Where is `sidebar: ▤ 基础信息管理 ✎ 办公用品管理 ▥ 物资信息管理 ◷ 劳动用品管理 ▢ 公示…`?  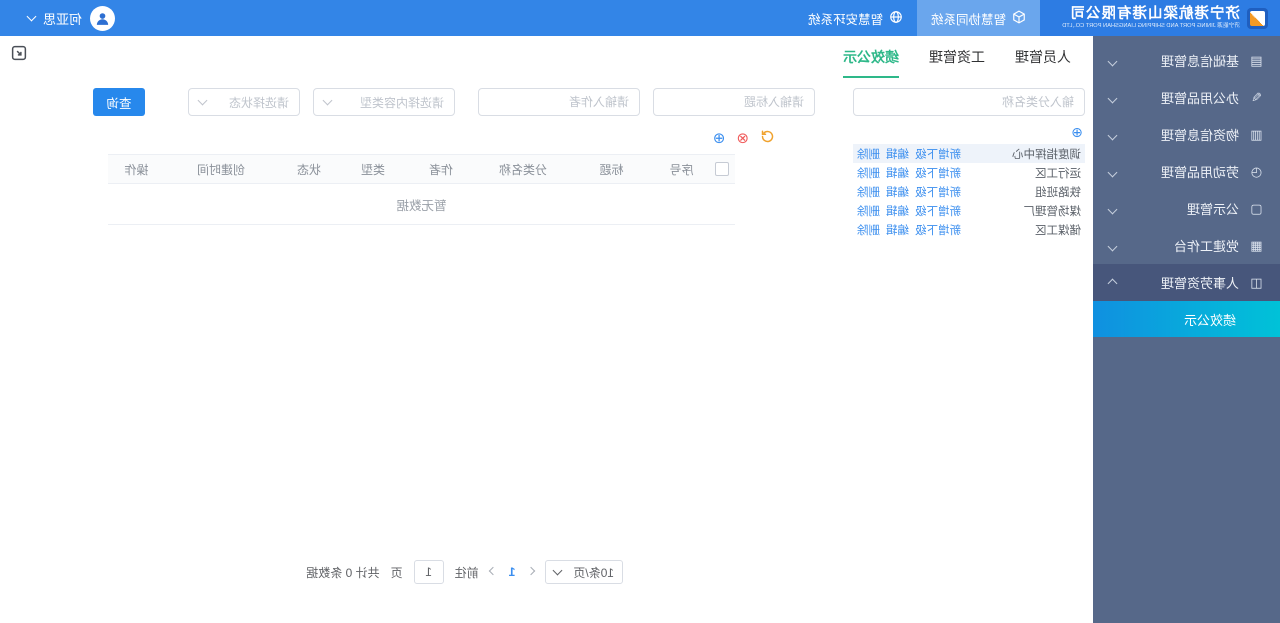
sidebar: ▤ 基础信息管理 ✎ 办公用品管理 ▥ 物资信息管理 ◷ 劳动用品管理 ▢ 公示… is located at coordinates (1186, 329).